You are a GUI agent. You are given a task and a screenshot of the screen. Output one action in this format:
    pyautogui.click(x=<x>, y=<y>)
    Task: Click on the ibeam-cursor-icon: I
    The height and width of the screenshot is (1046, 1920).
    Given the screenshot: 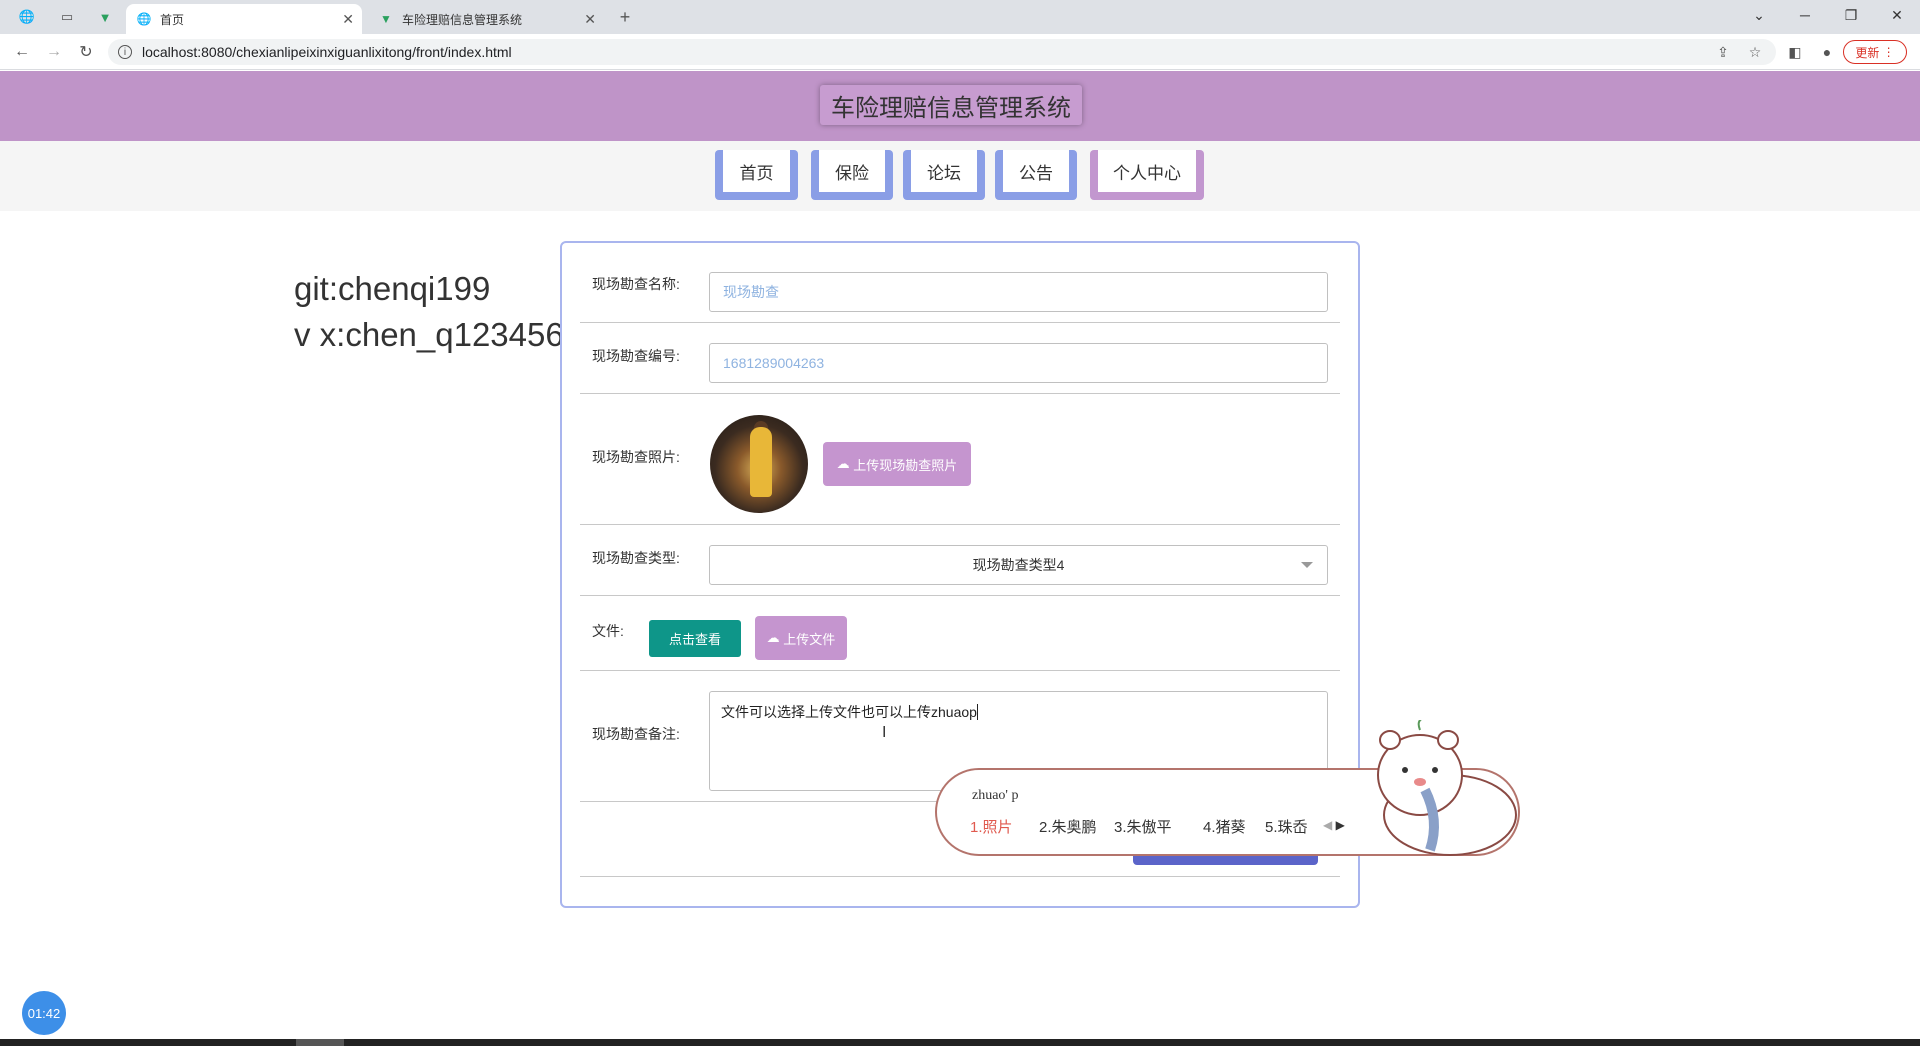 What is the action you would take?
    pyautogui.click(x=884, y=732)
    